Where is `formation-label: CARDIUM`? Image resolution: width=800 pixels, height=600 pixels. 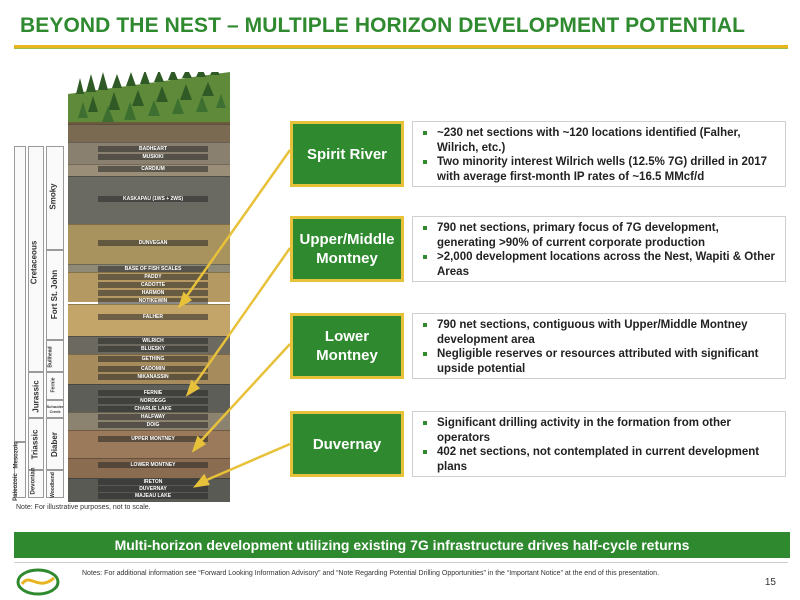
formation-label: CARDIUM is located at coordinates (153, 169).